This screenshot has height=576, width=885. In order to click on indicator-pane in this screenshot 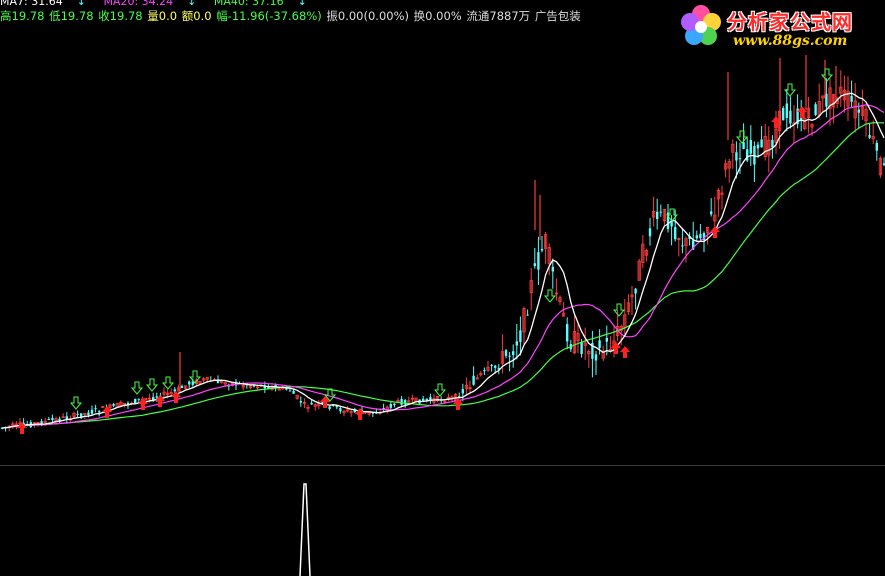, I will do `click(305, 529)`.